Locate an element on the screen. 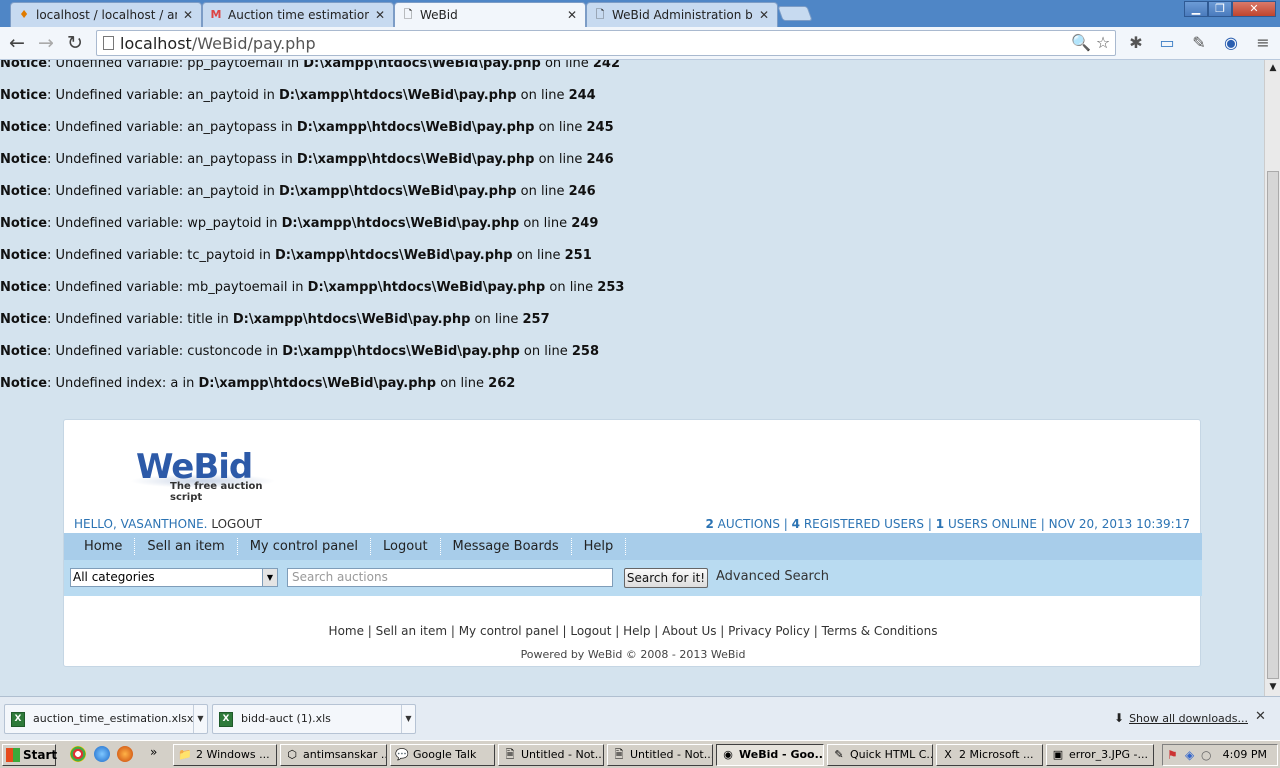 The width and height of the screenshot is (1280, 768). category-select: All categories ▼ is located at coordinates (174, 577).